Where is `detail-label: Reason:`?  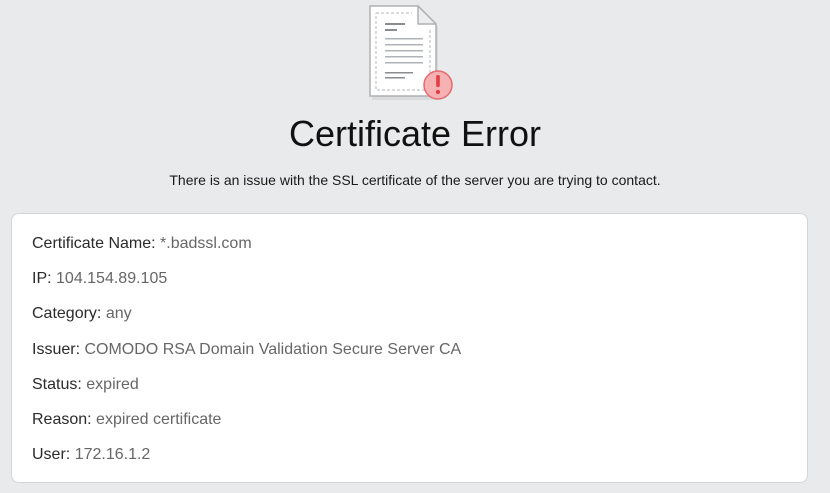
detail-label: Reason: is located at coordinates (62, 419).